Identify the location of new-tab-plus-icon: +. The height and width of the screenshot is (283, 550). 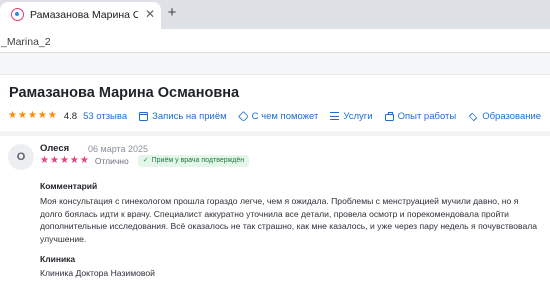
(172, 13).